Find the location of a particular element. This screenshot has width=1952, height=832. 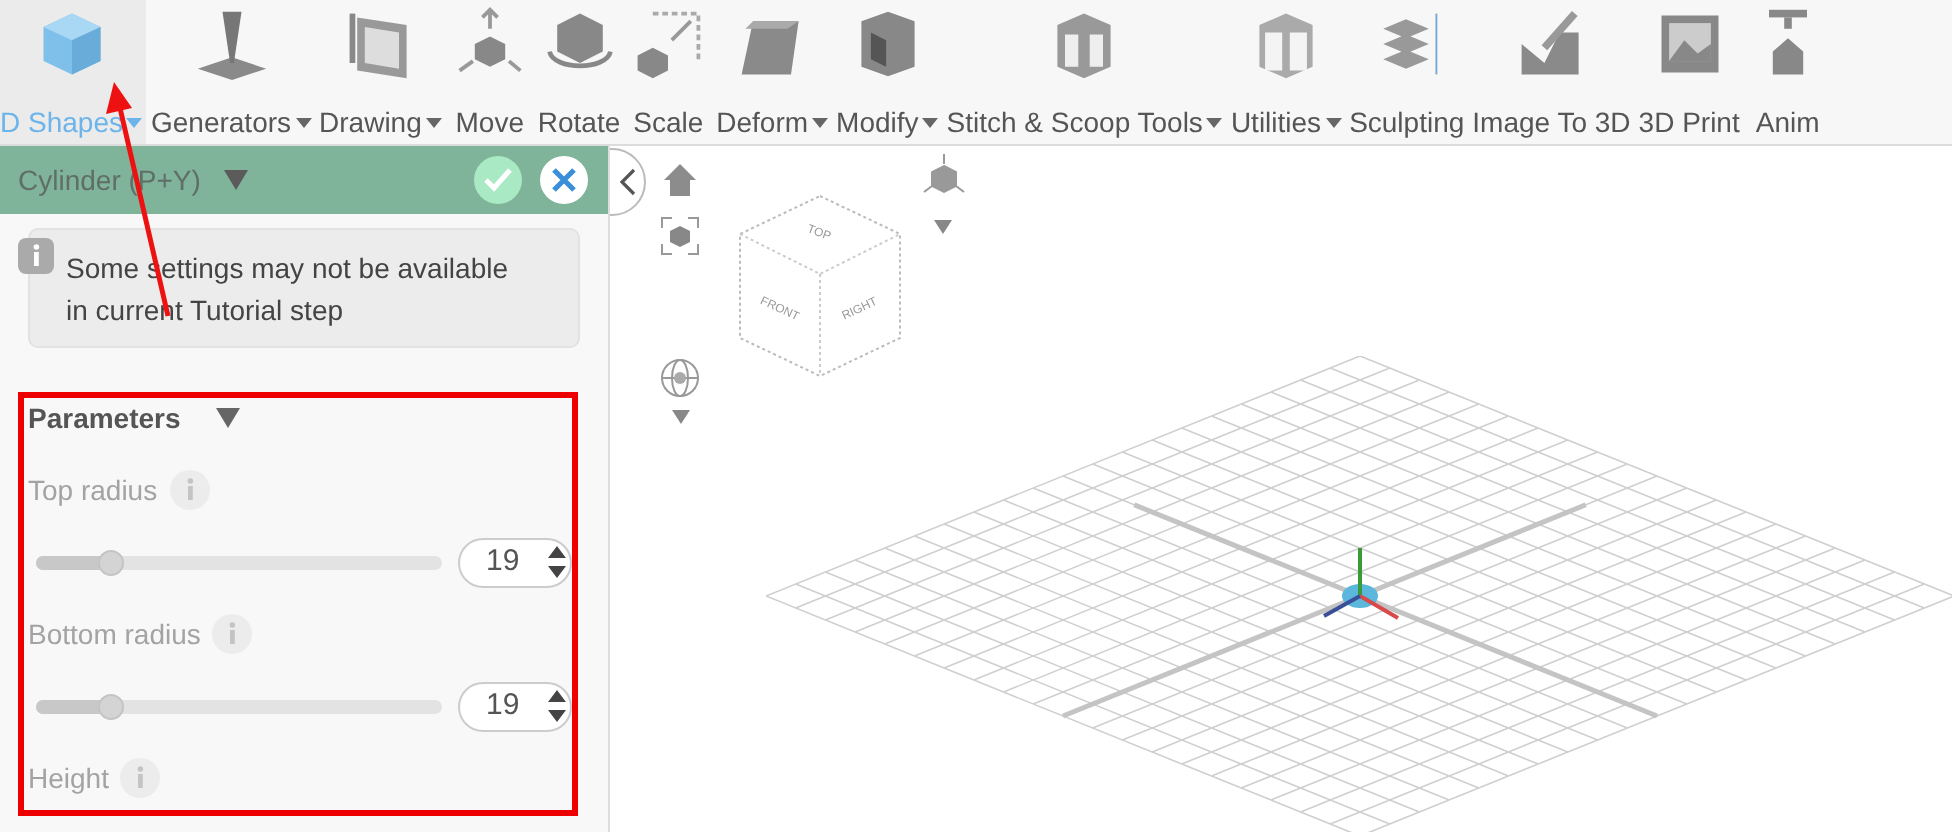

section-title: Parameters is located at coordinates (104, 418).